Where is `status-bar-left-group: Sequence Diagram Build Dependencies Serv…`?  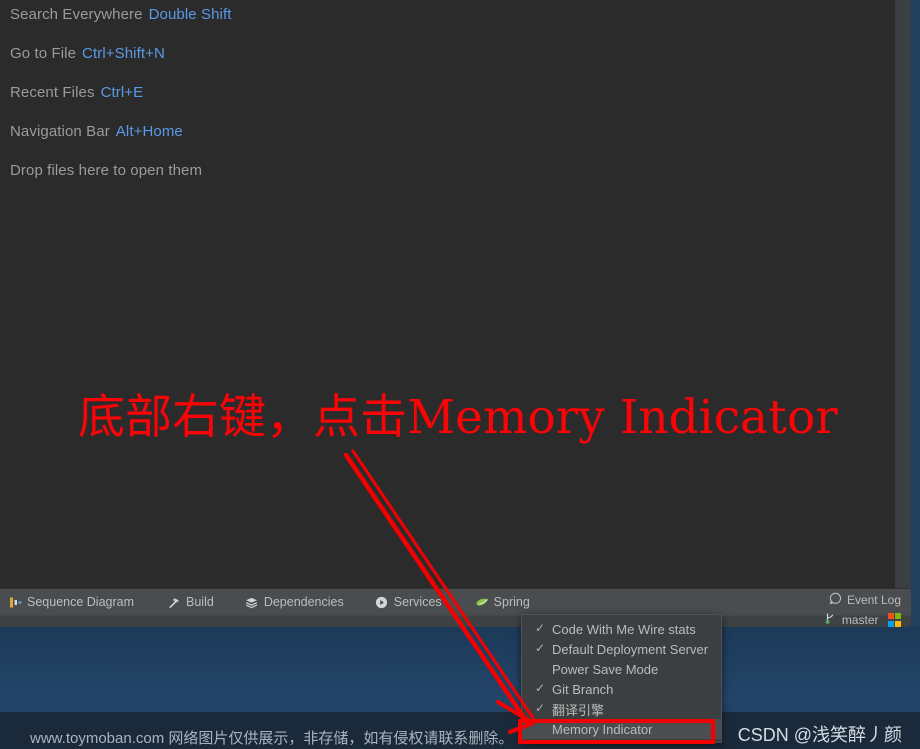 status-bar-left-group: Sequence Diagram Build Dependencies Serv… is located at coordinates (269, 602).